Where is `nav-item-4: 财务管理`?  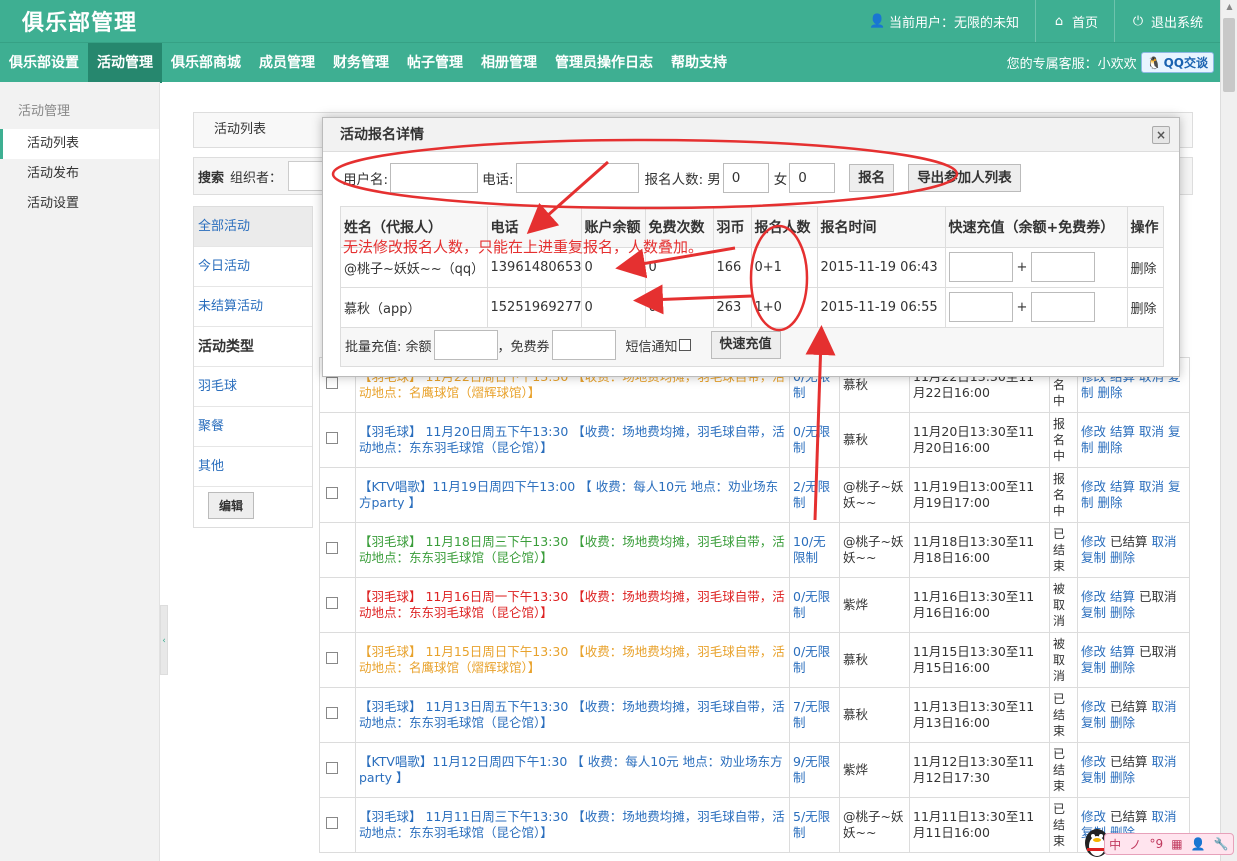 nav-item-4: 财务管理 is located at coordinates (361, 63).